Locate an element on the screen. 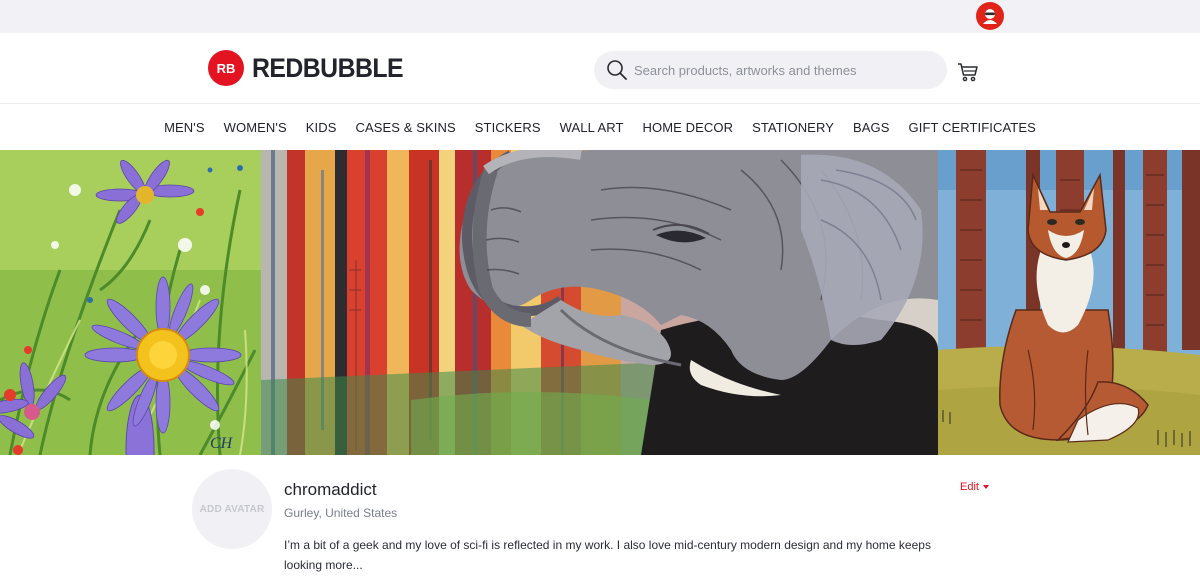 The height and width of the screenshot is (576, 1200). redbubble-logo: RB REDBUBBLE is located at coordinates (312, 68).